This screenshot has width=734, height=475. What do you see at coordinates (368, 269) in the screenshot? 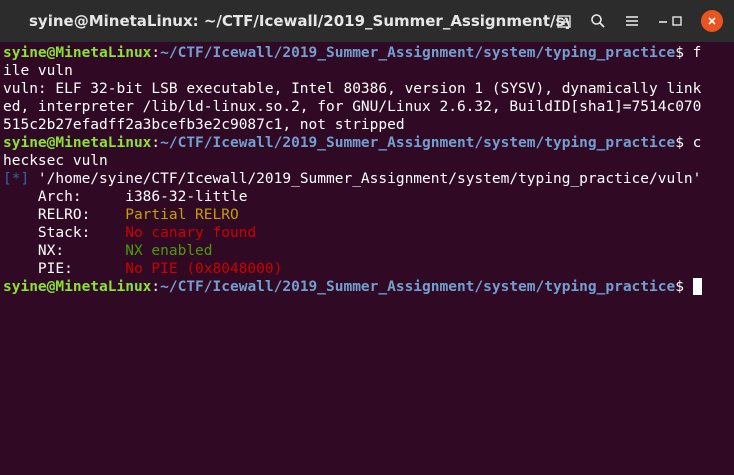
I see `checksec-pie: PIE: No PIE (0x8048000)` at bounding box center [368, 269].